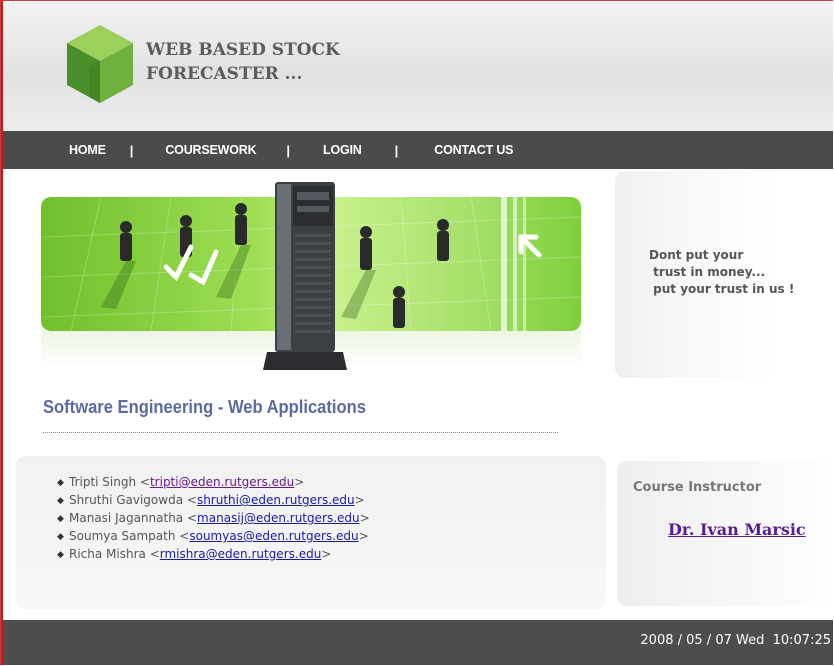  I want to click on list-item: ◆ Tripti Singh <tripti@eden.rutgers.edu>, so click(213, 483).